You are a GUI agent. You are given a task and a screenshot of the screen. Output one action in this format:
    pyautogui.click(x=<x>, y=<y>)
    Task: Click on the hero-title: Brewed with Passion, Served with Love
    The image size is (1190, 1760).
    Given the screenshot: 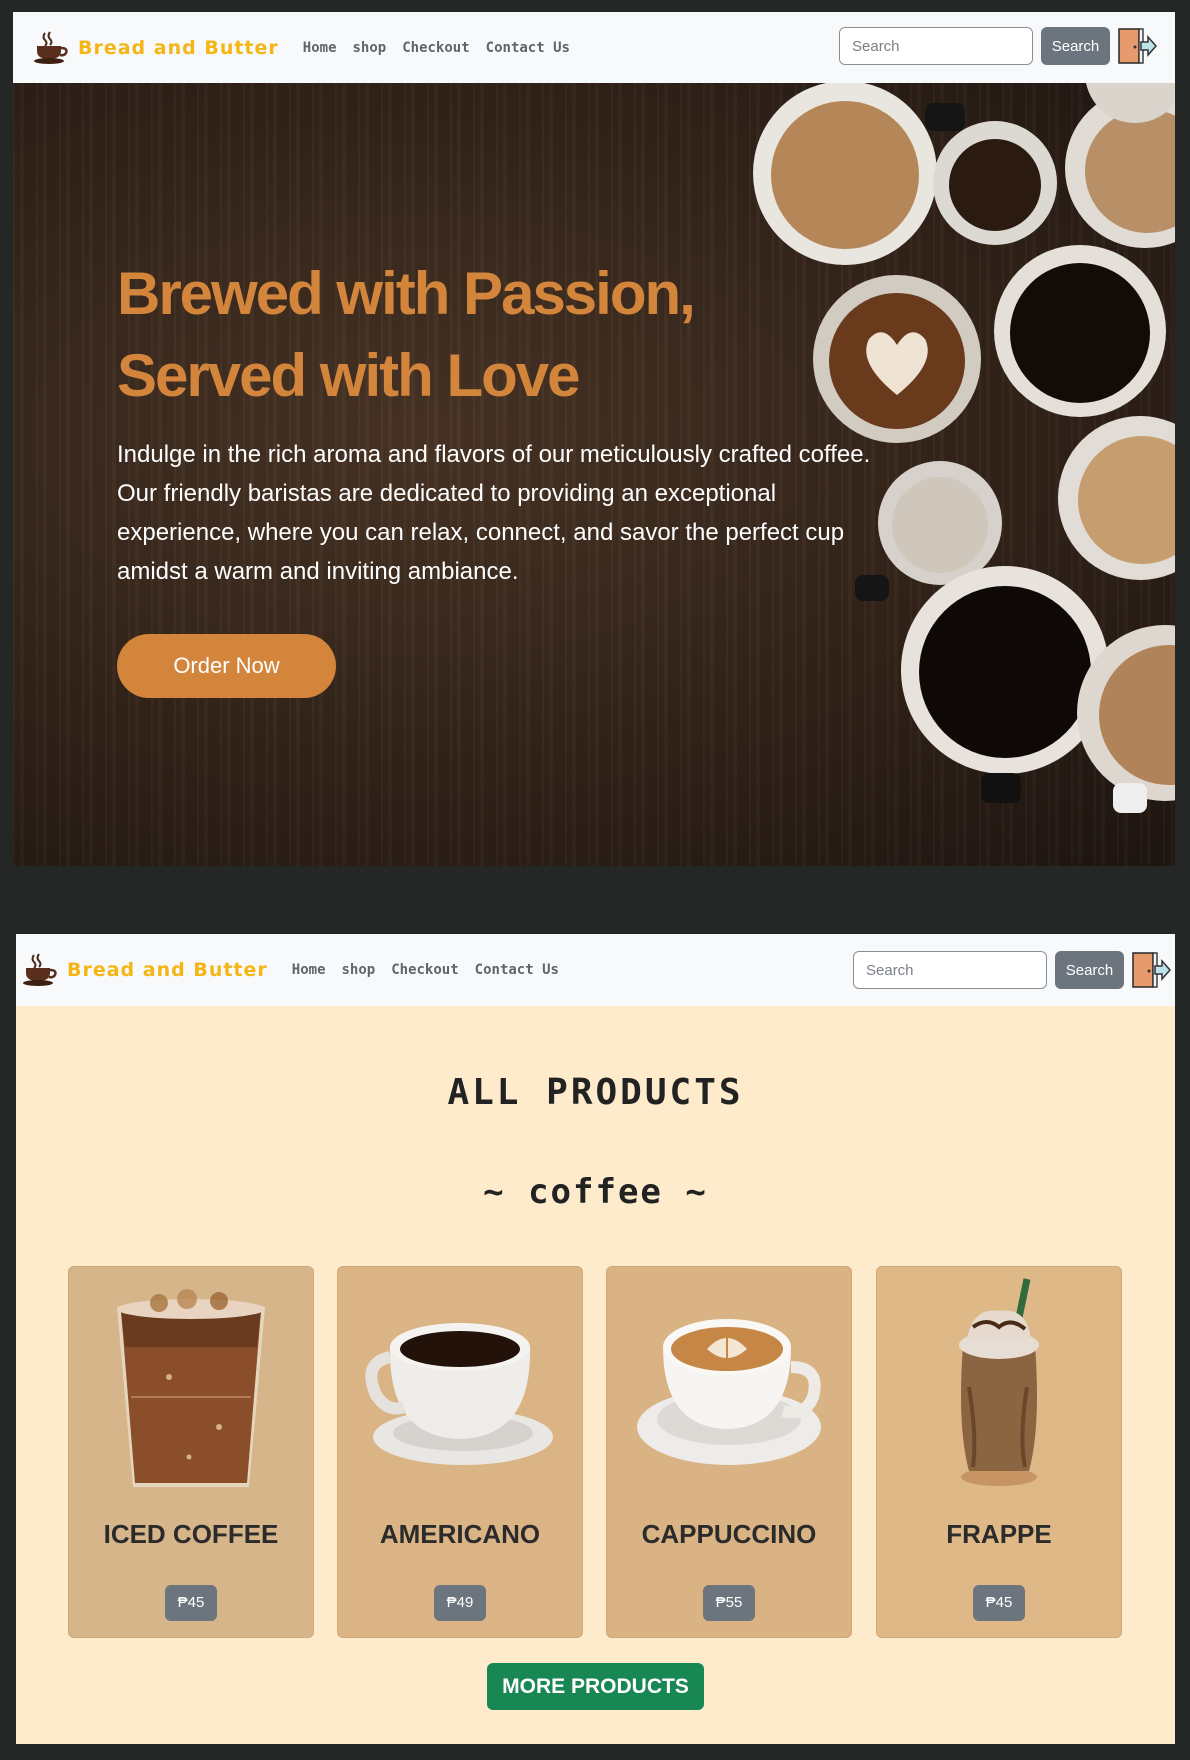 What is the action you would take?
    pyautogui.click(x=406, y=334)
    